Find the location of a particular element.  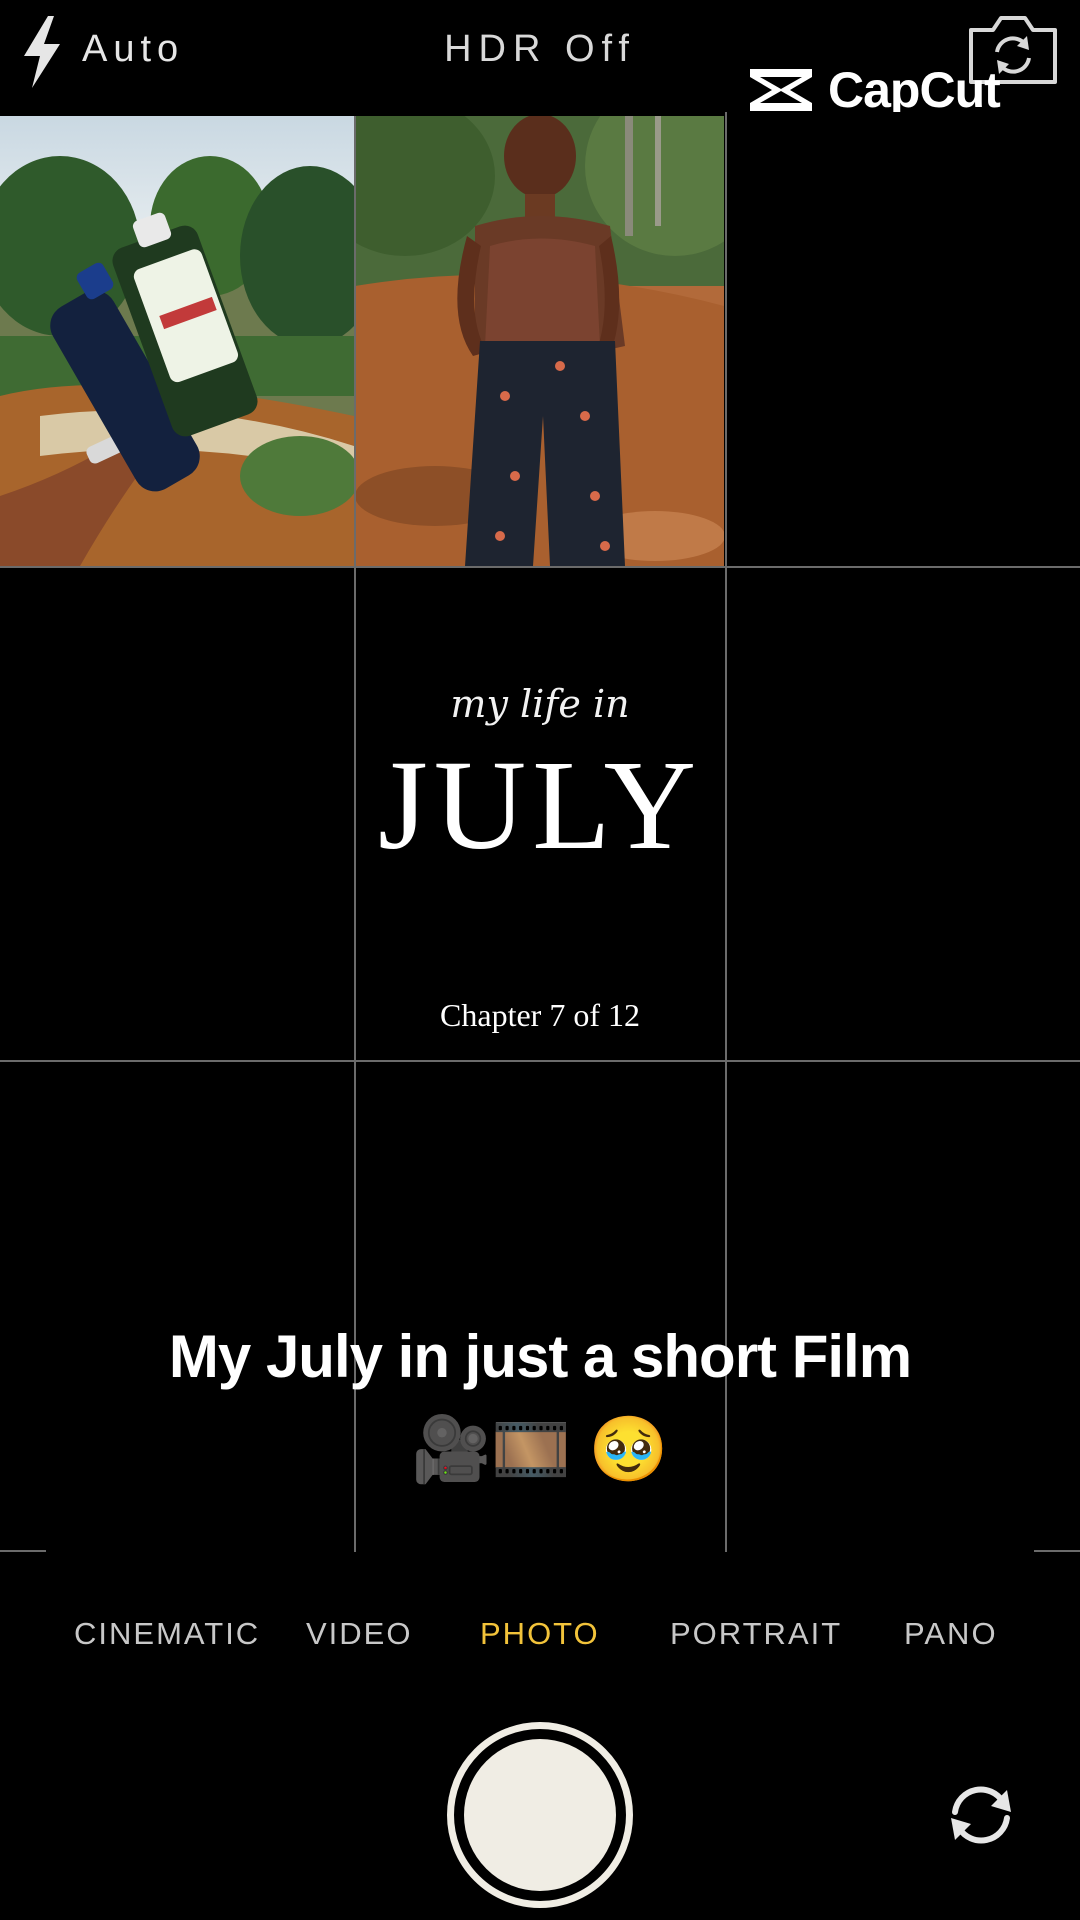

mode-photo: PHOTO is located at coordinates (540, 1634).